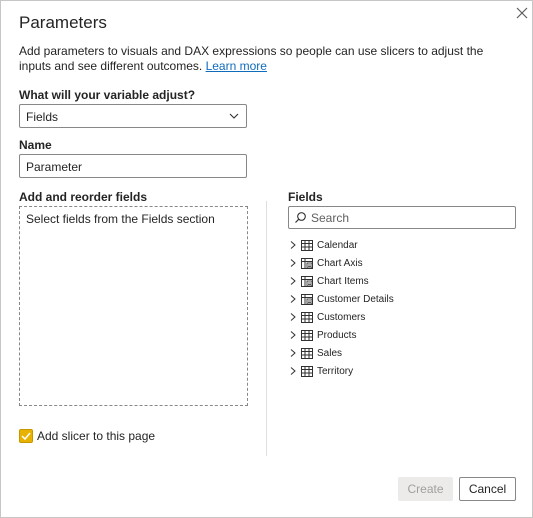 This screenshot has width=533, height=518. I want to click on field-tree-item-label: Sales, so click(330, 353).